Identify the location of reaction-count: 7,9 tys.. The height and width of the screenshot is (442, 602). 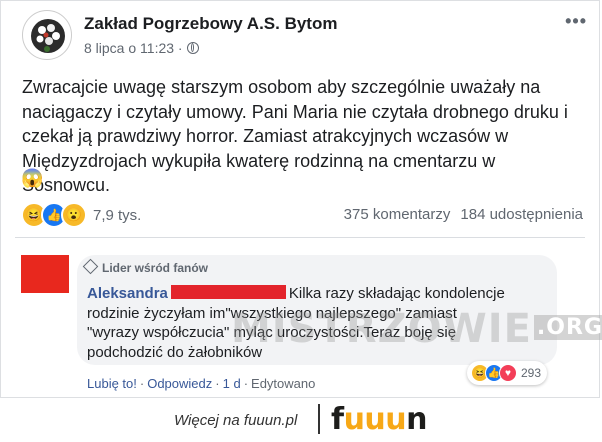
(117, 215).